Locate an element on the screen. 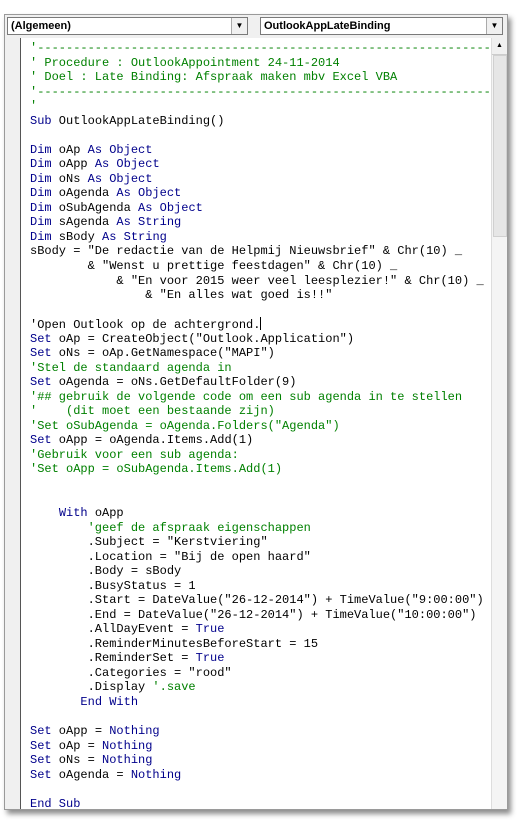 This screenshot has height=822, width=520. code-window-toolbar: (Algemeen) ▼ OutlookAppLateBinding ▼ is located at coordinates (256, 26).